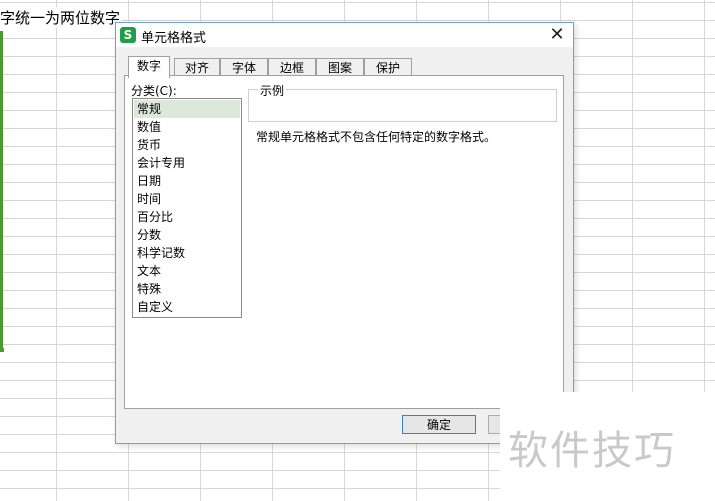 This screenshot has height=501, width=715. I want to click on close-icon: ✕, so click(557, 35).